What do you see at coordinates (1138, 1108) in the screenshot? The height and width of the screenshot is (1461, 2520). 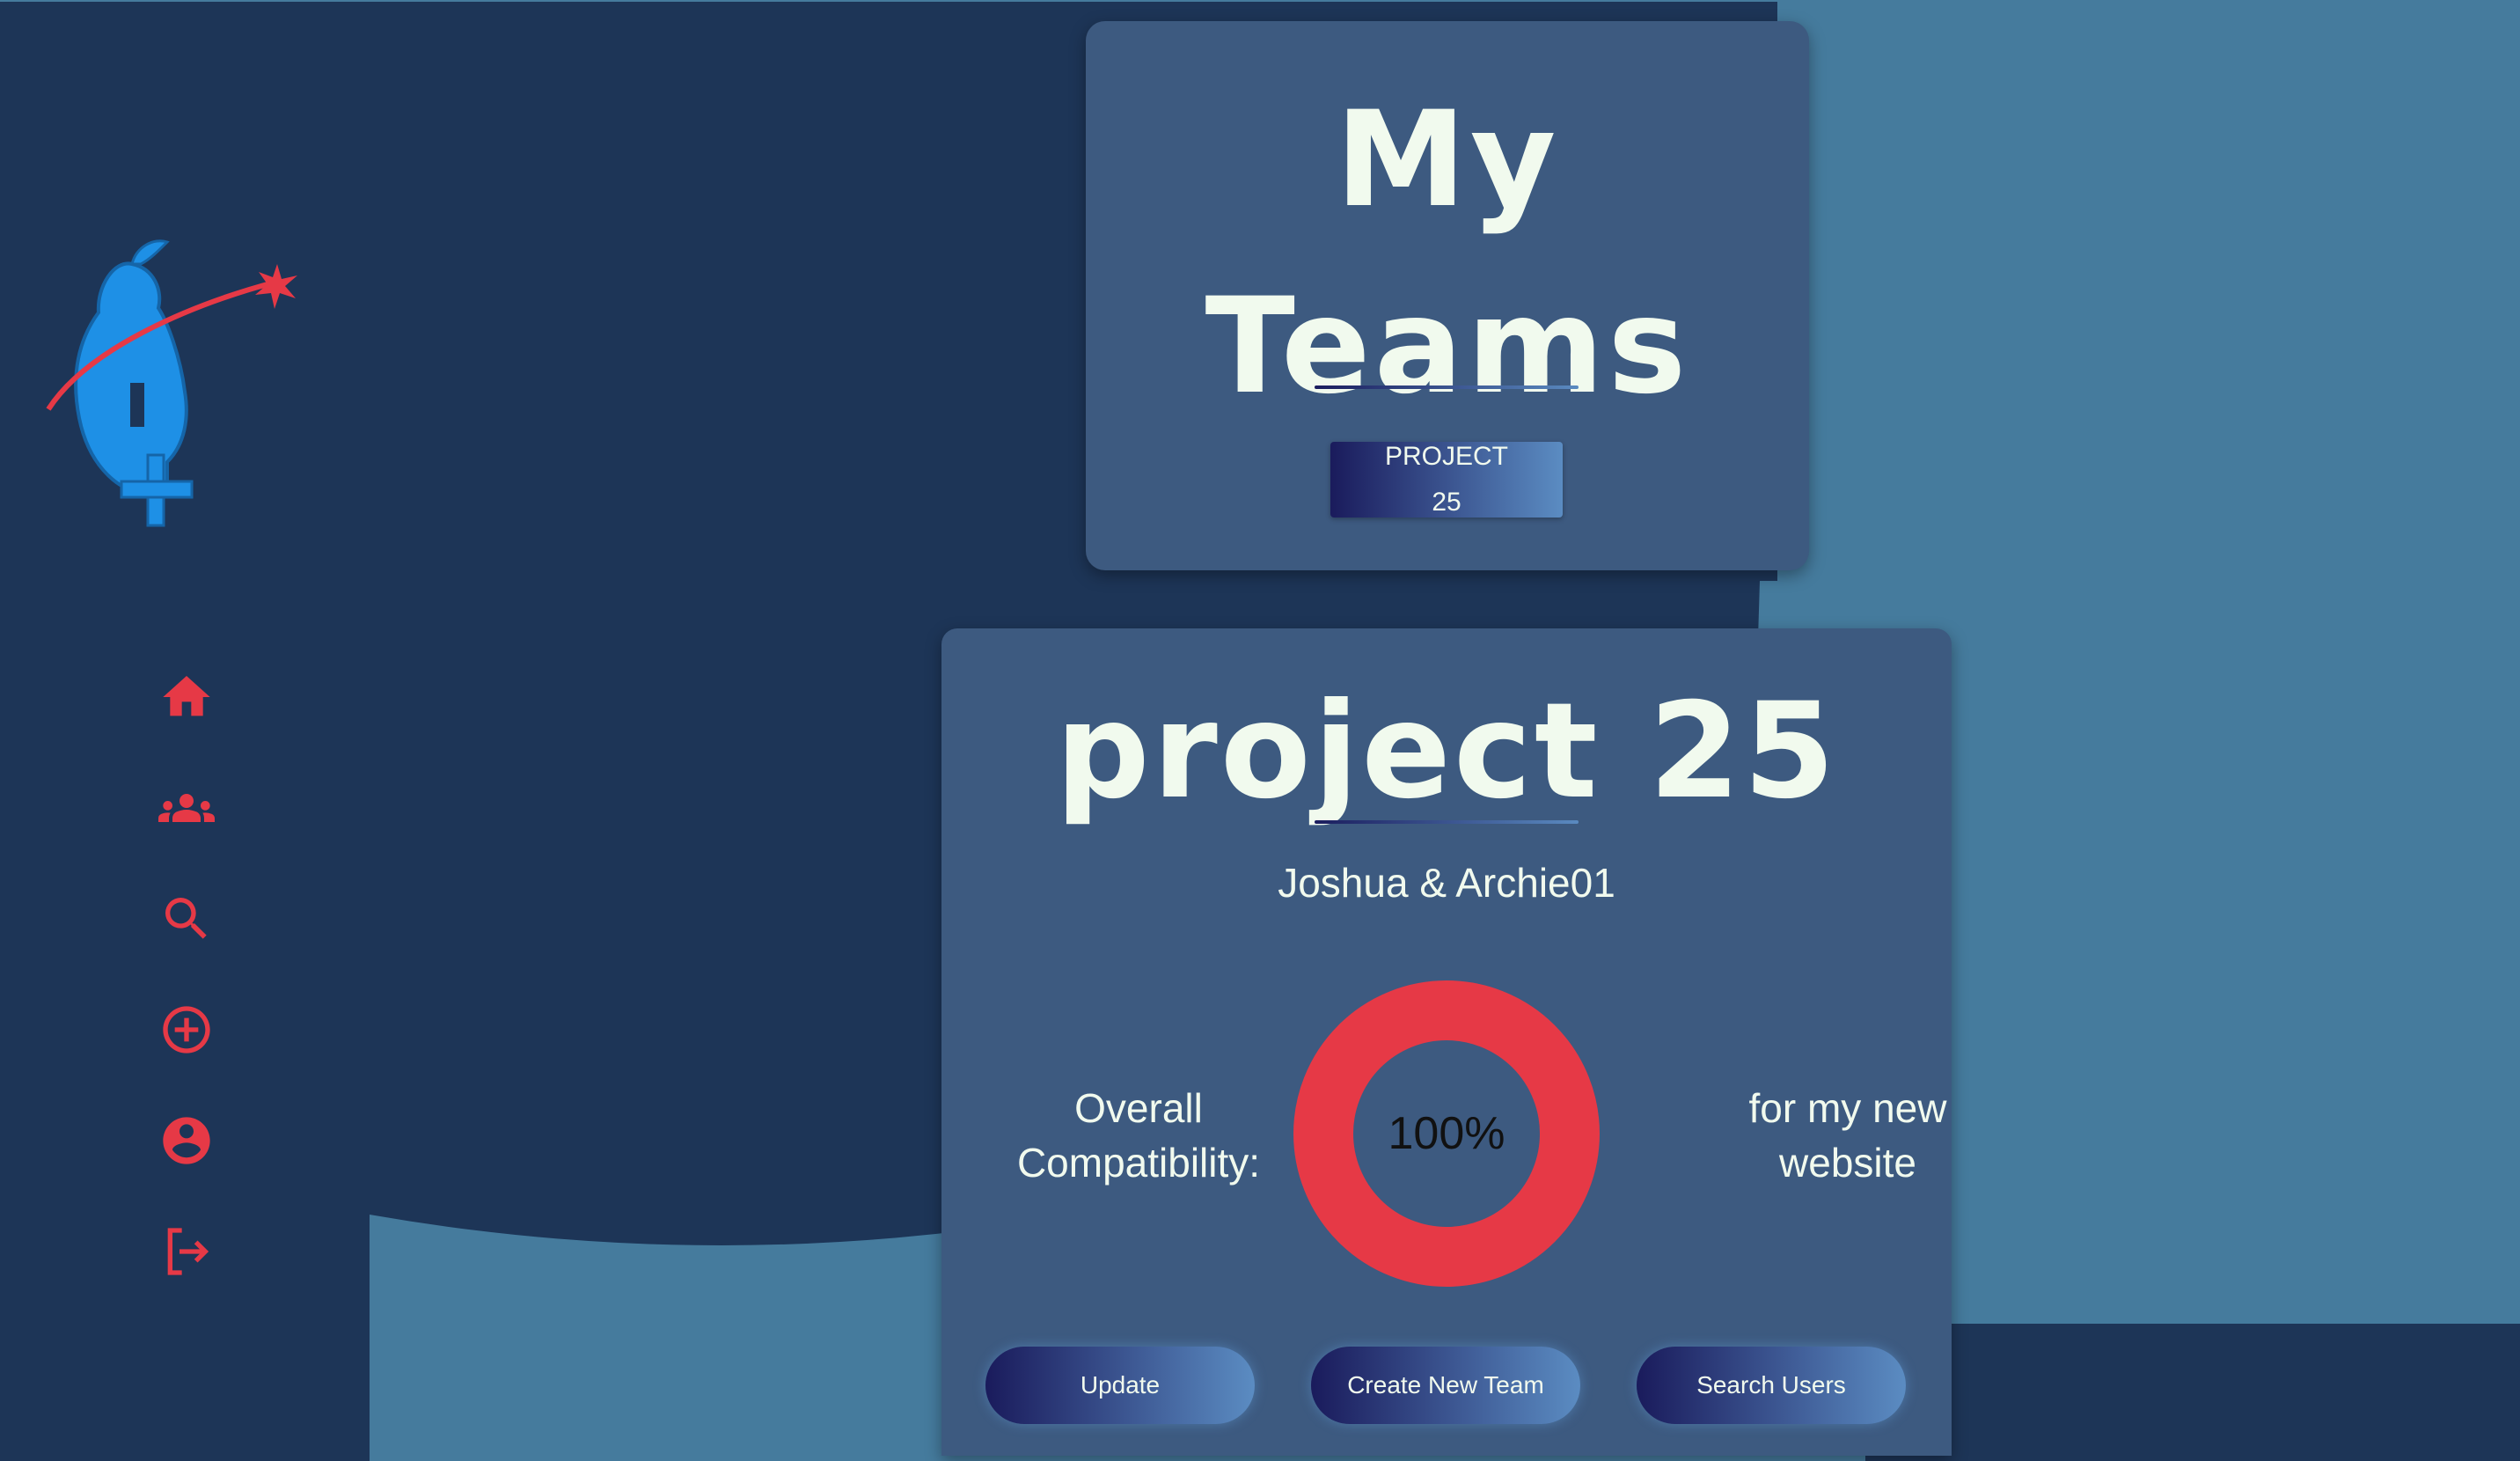 I see `compatibility-label-line1: Overall` at bounding box center [1138, 1108].